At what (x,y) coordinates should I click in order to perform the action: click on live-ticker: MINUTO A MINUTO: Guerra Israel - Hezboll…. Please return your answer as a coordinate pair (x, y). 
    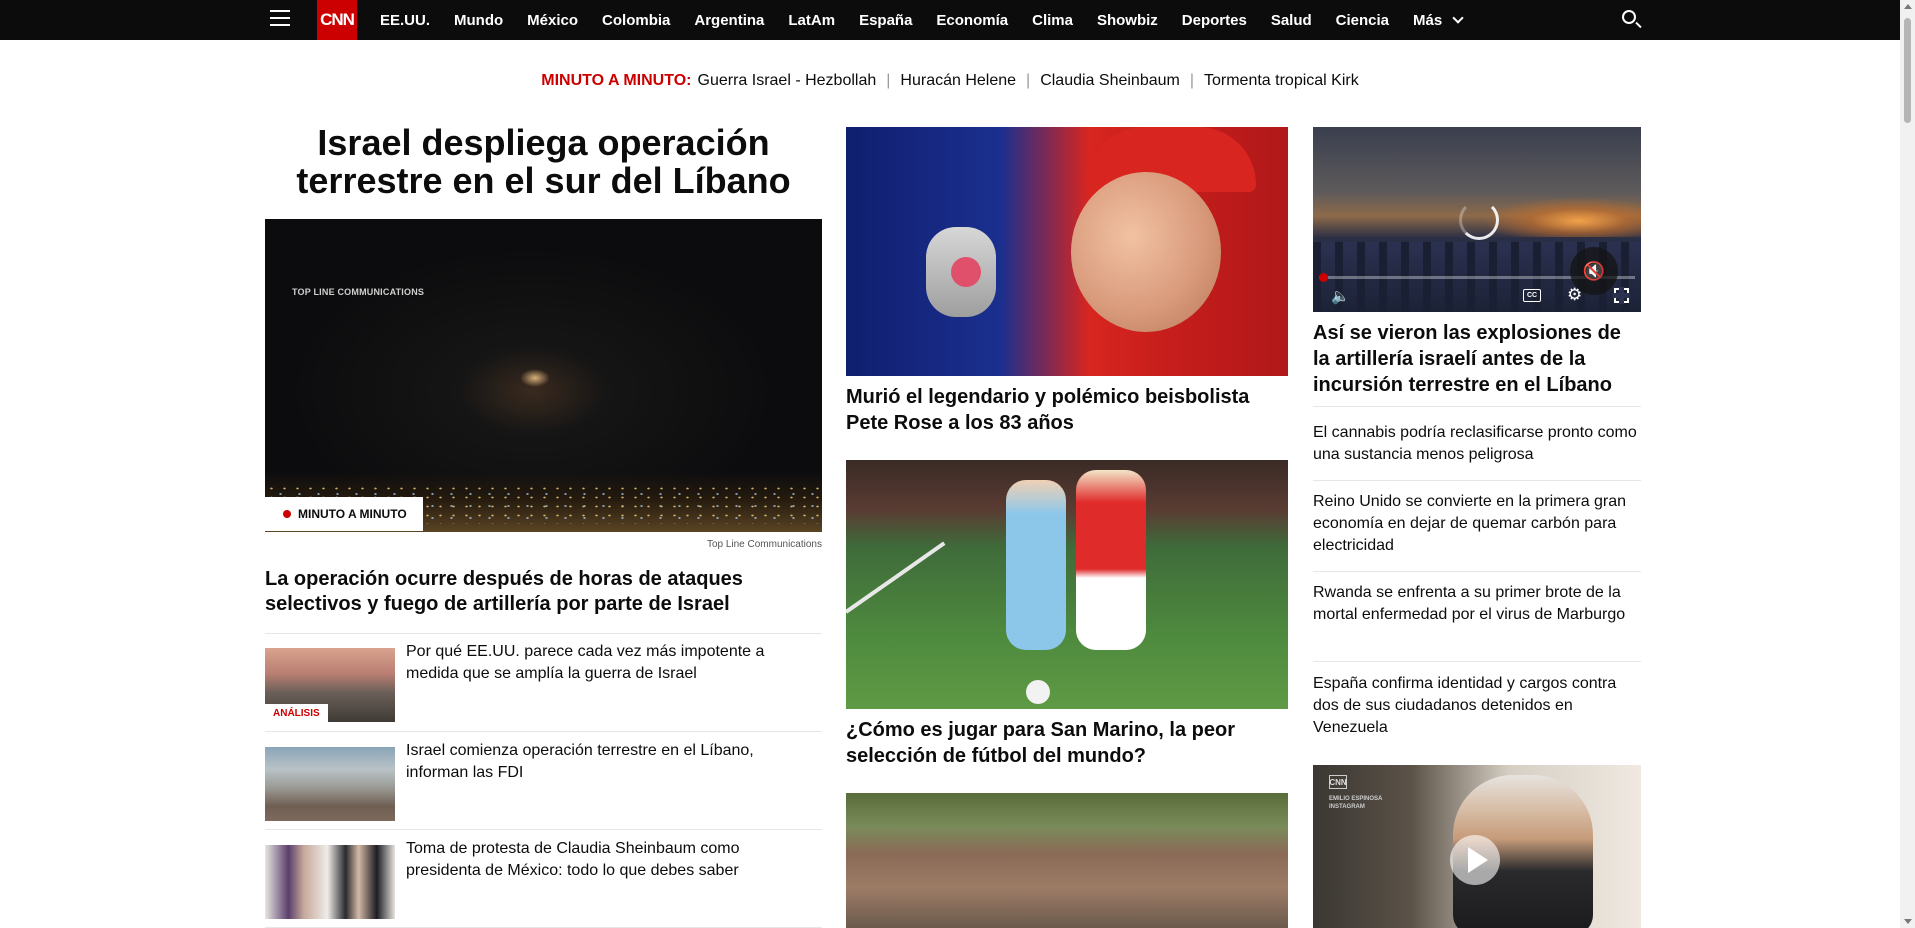
    Looking at the image, I should click on (950, 81).